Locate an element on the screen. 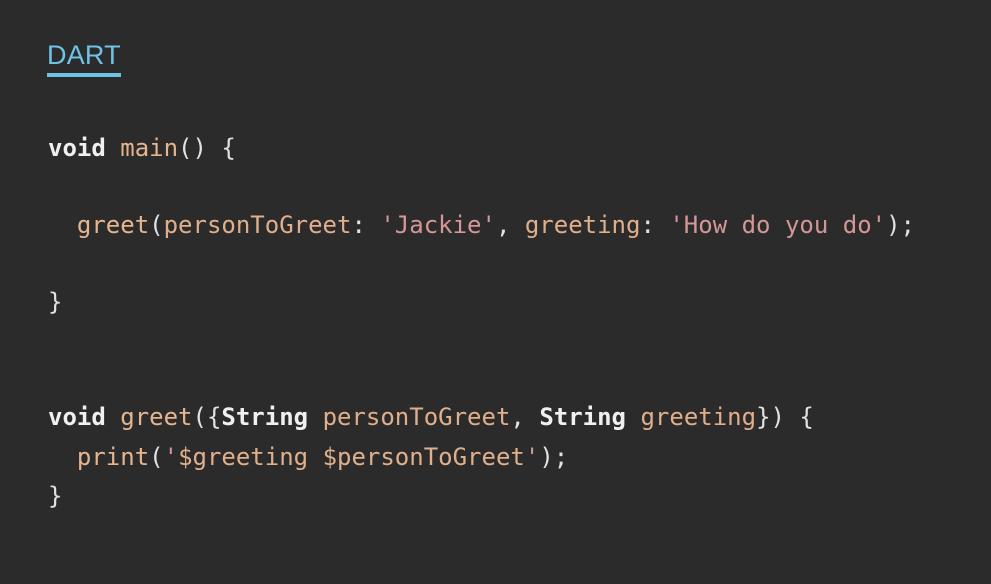  punctuation: () { is located at coordinates (207, 148).